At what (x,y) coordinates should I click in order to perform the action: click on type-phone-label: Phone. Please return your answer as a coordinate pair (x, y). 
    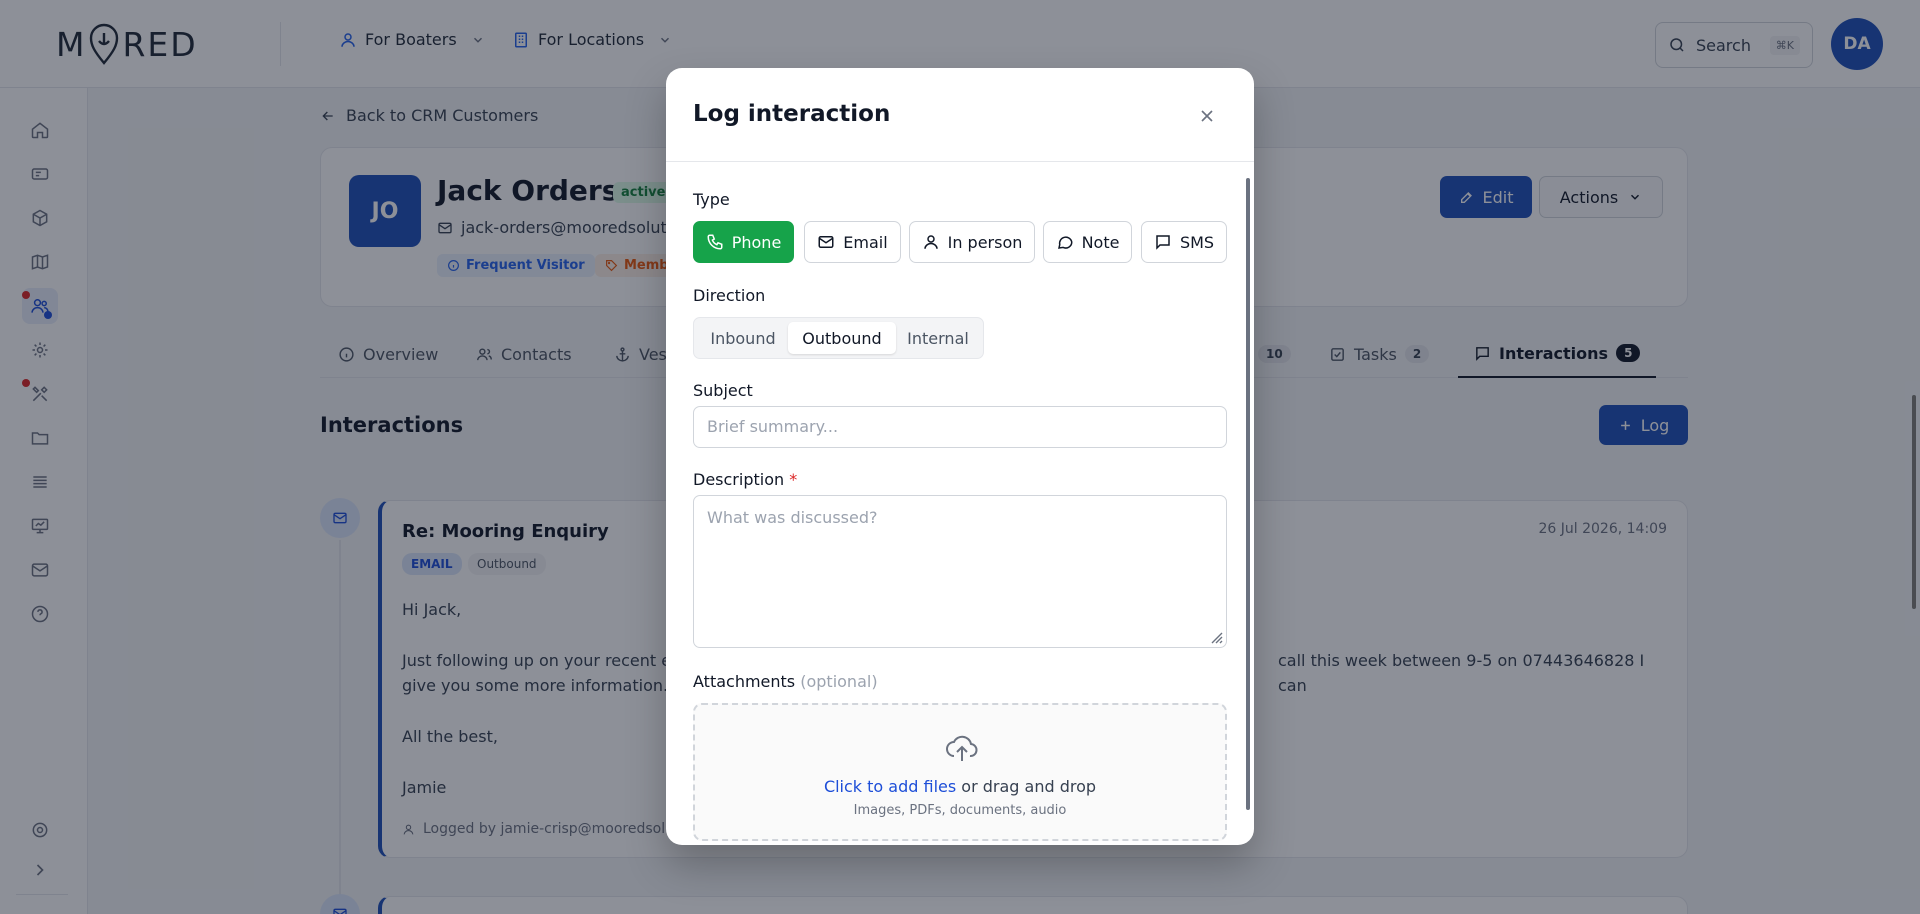
    Looking at the image, I should click on (756, 242).